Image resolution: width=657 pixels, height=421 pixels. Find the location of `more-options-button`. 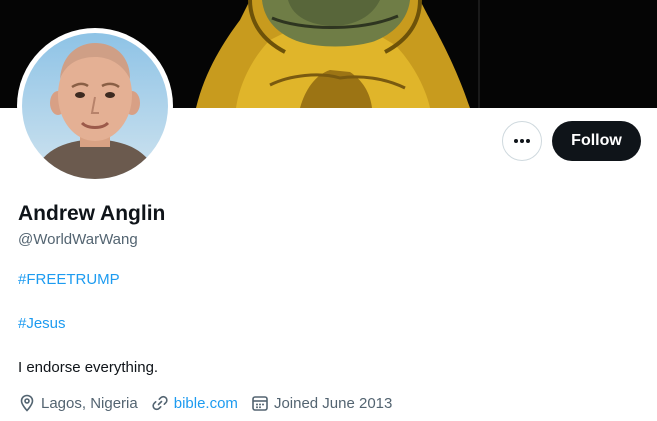

more-options-button is located at coordinates (522, 141).